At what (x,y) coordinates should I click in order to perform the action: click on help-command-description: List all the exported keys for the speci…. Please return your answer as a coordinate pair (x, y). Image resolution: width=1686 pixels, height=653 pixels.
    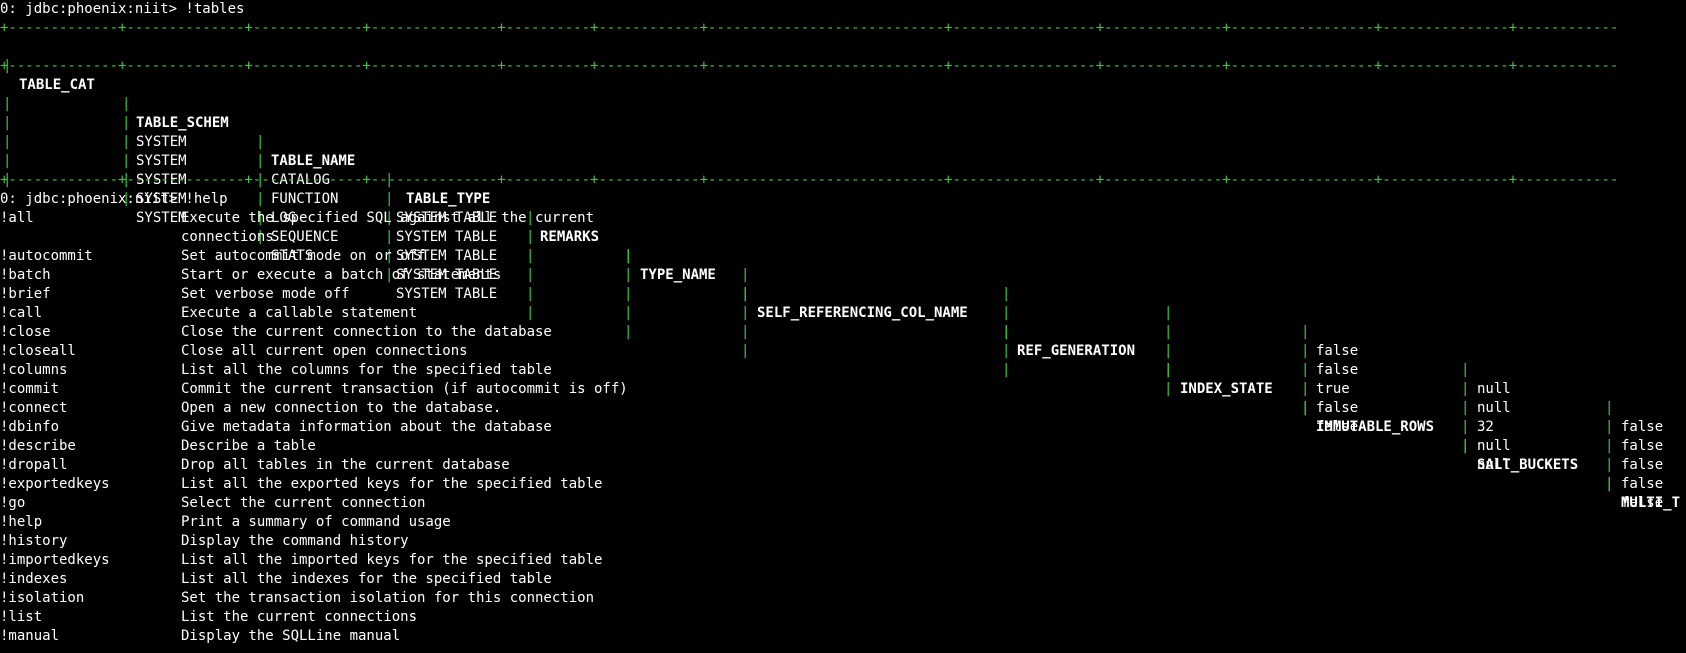
    Looking at the image, I should click on (392, 484).